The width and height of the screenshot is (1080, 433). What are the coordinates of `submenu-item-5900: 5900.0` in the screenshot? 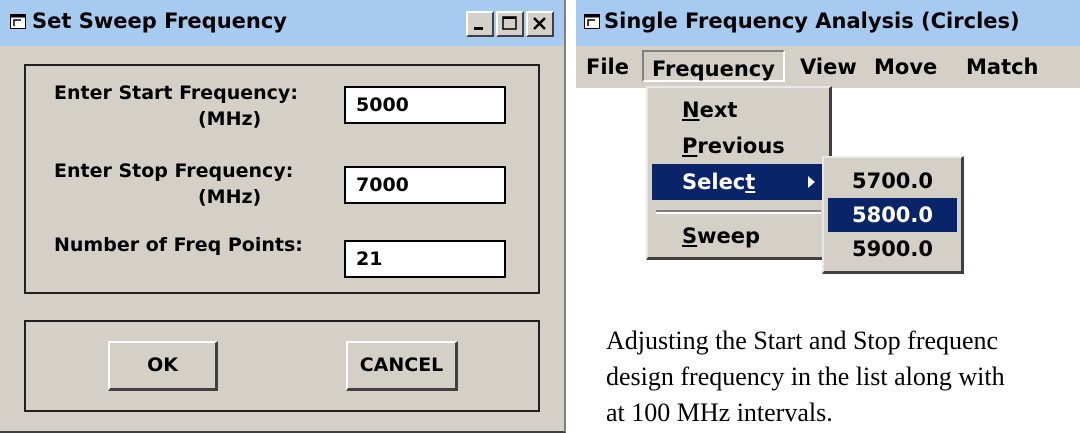 It's located at (892, 249).